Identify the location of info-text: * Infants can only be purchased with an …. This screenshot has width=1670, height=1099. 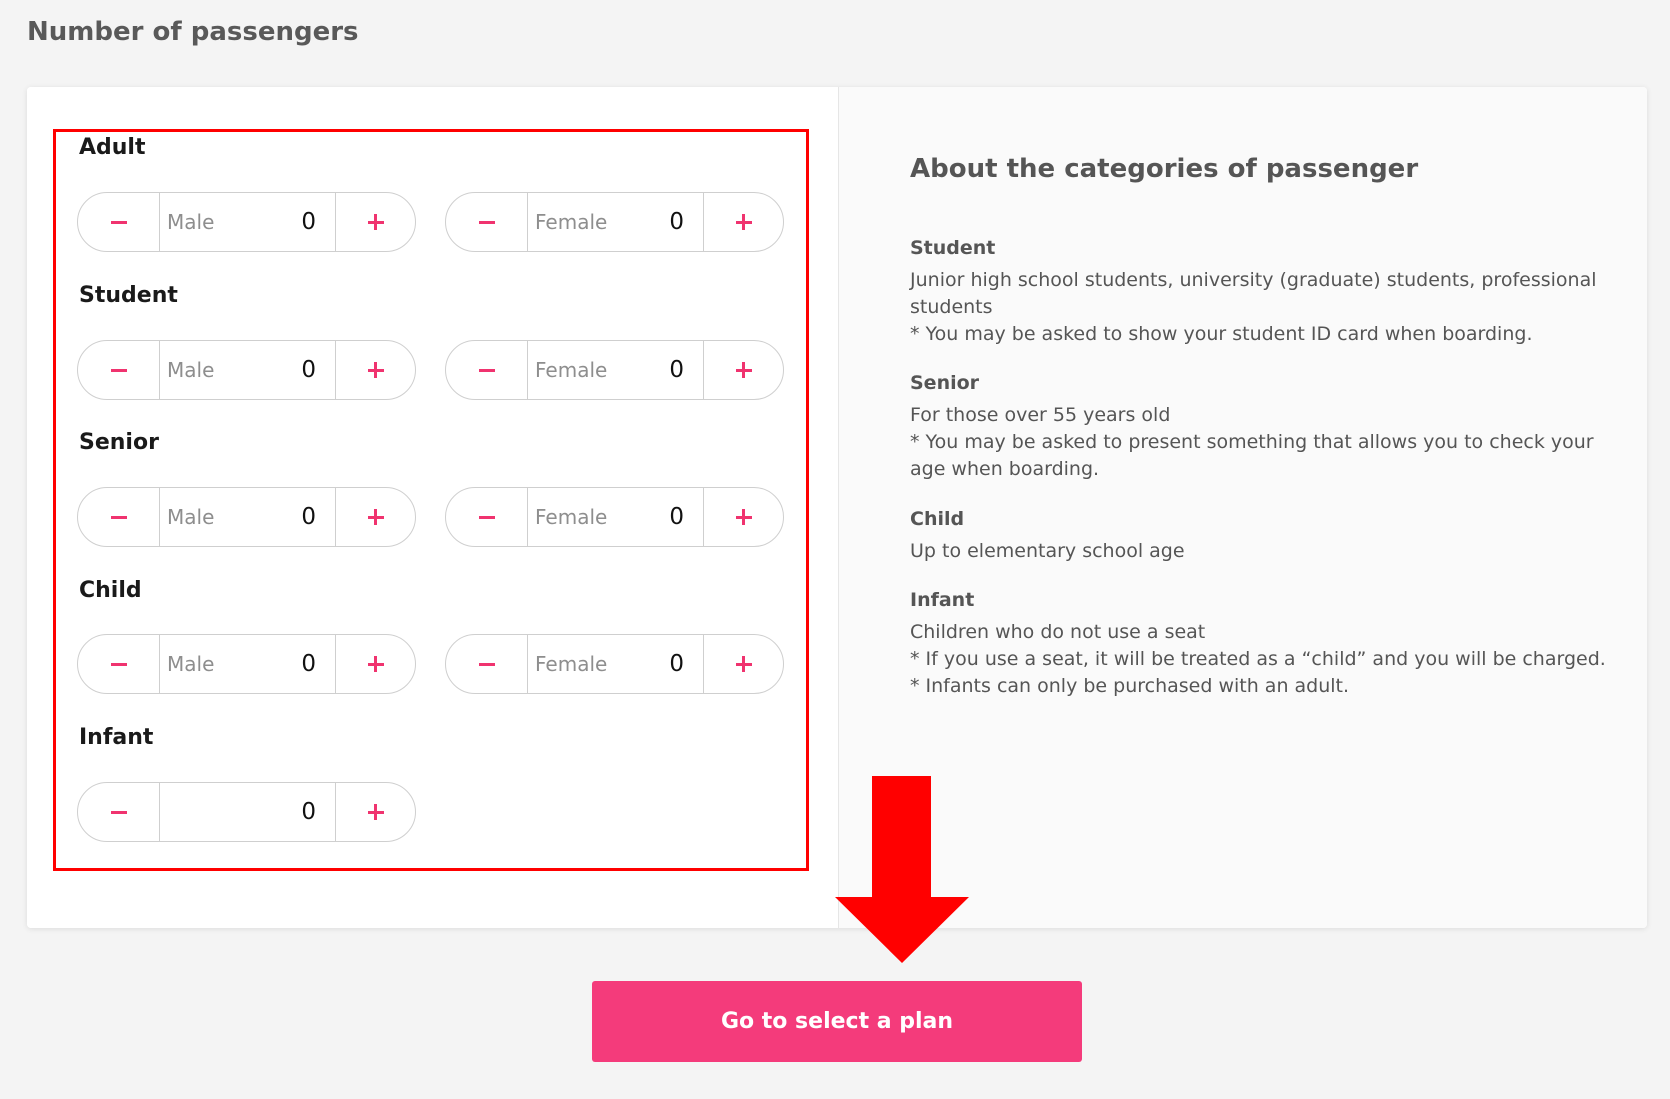
(1130, 686).